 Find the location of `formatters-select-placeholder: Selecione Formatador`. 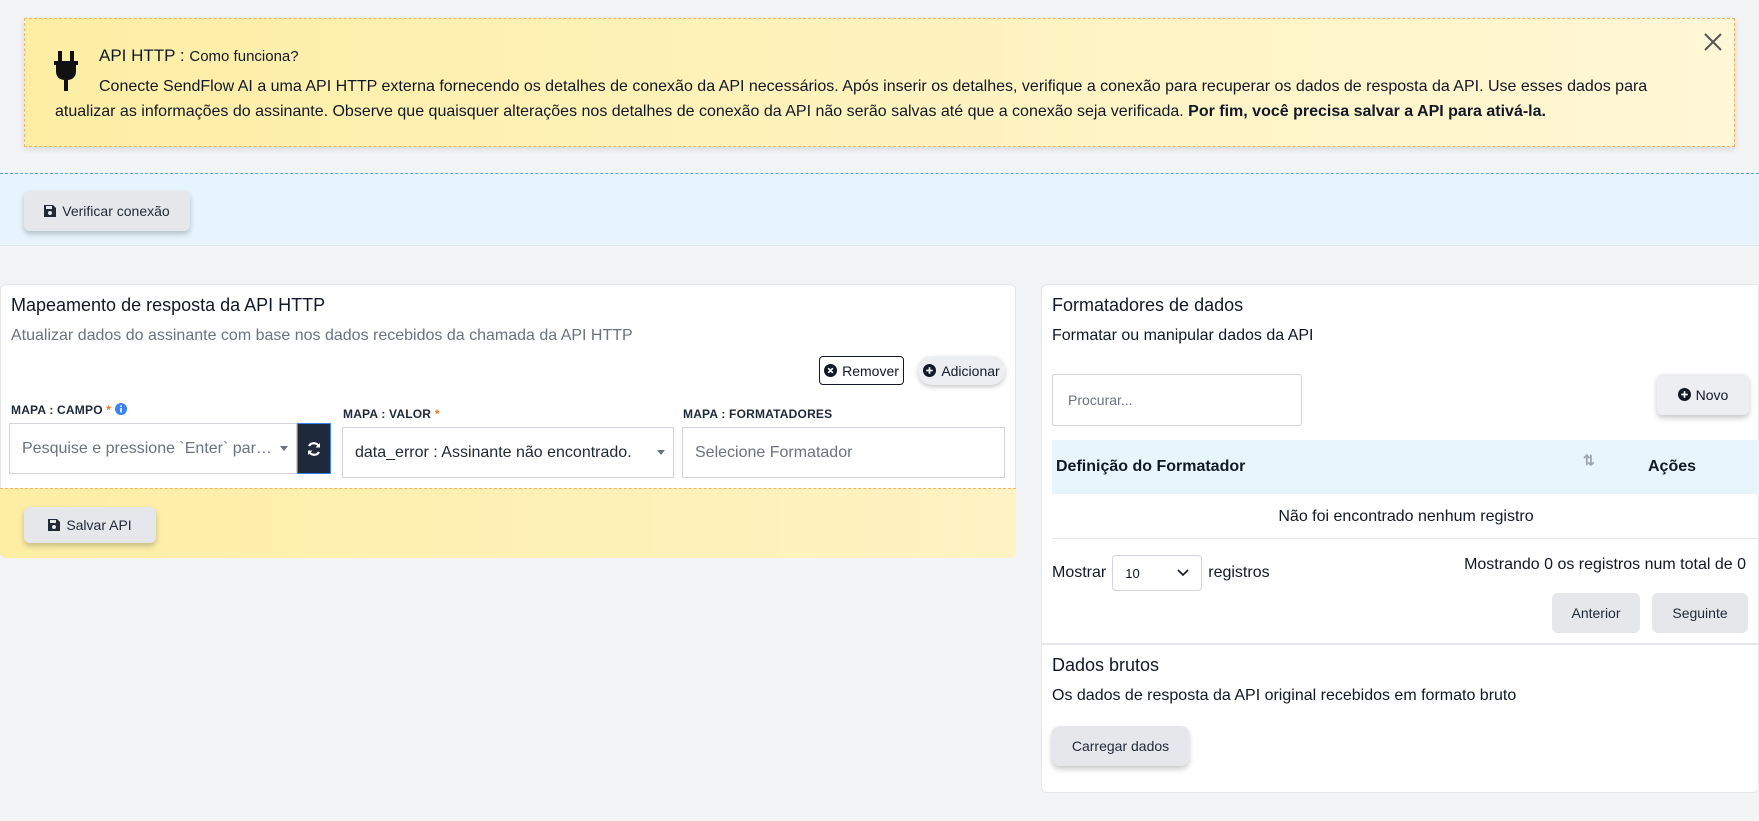

formatters-select-placeholder: Selecione Formatador is located at coordinates (774, 452).